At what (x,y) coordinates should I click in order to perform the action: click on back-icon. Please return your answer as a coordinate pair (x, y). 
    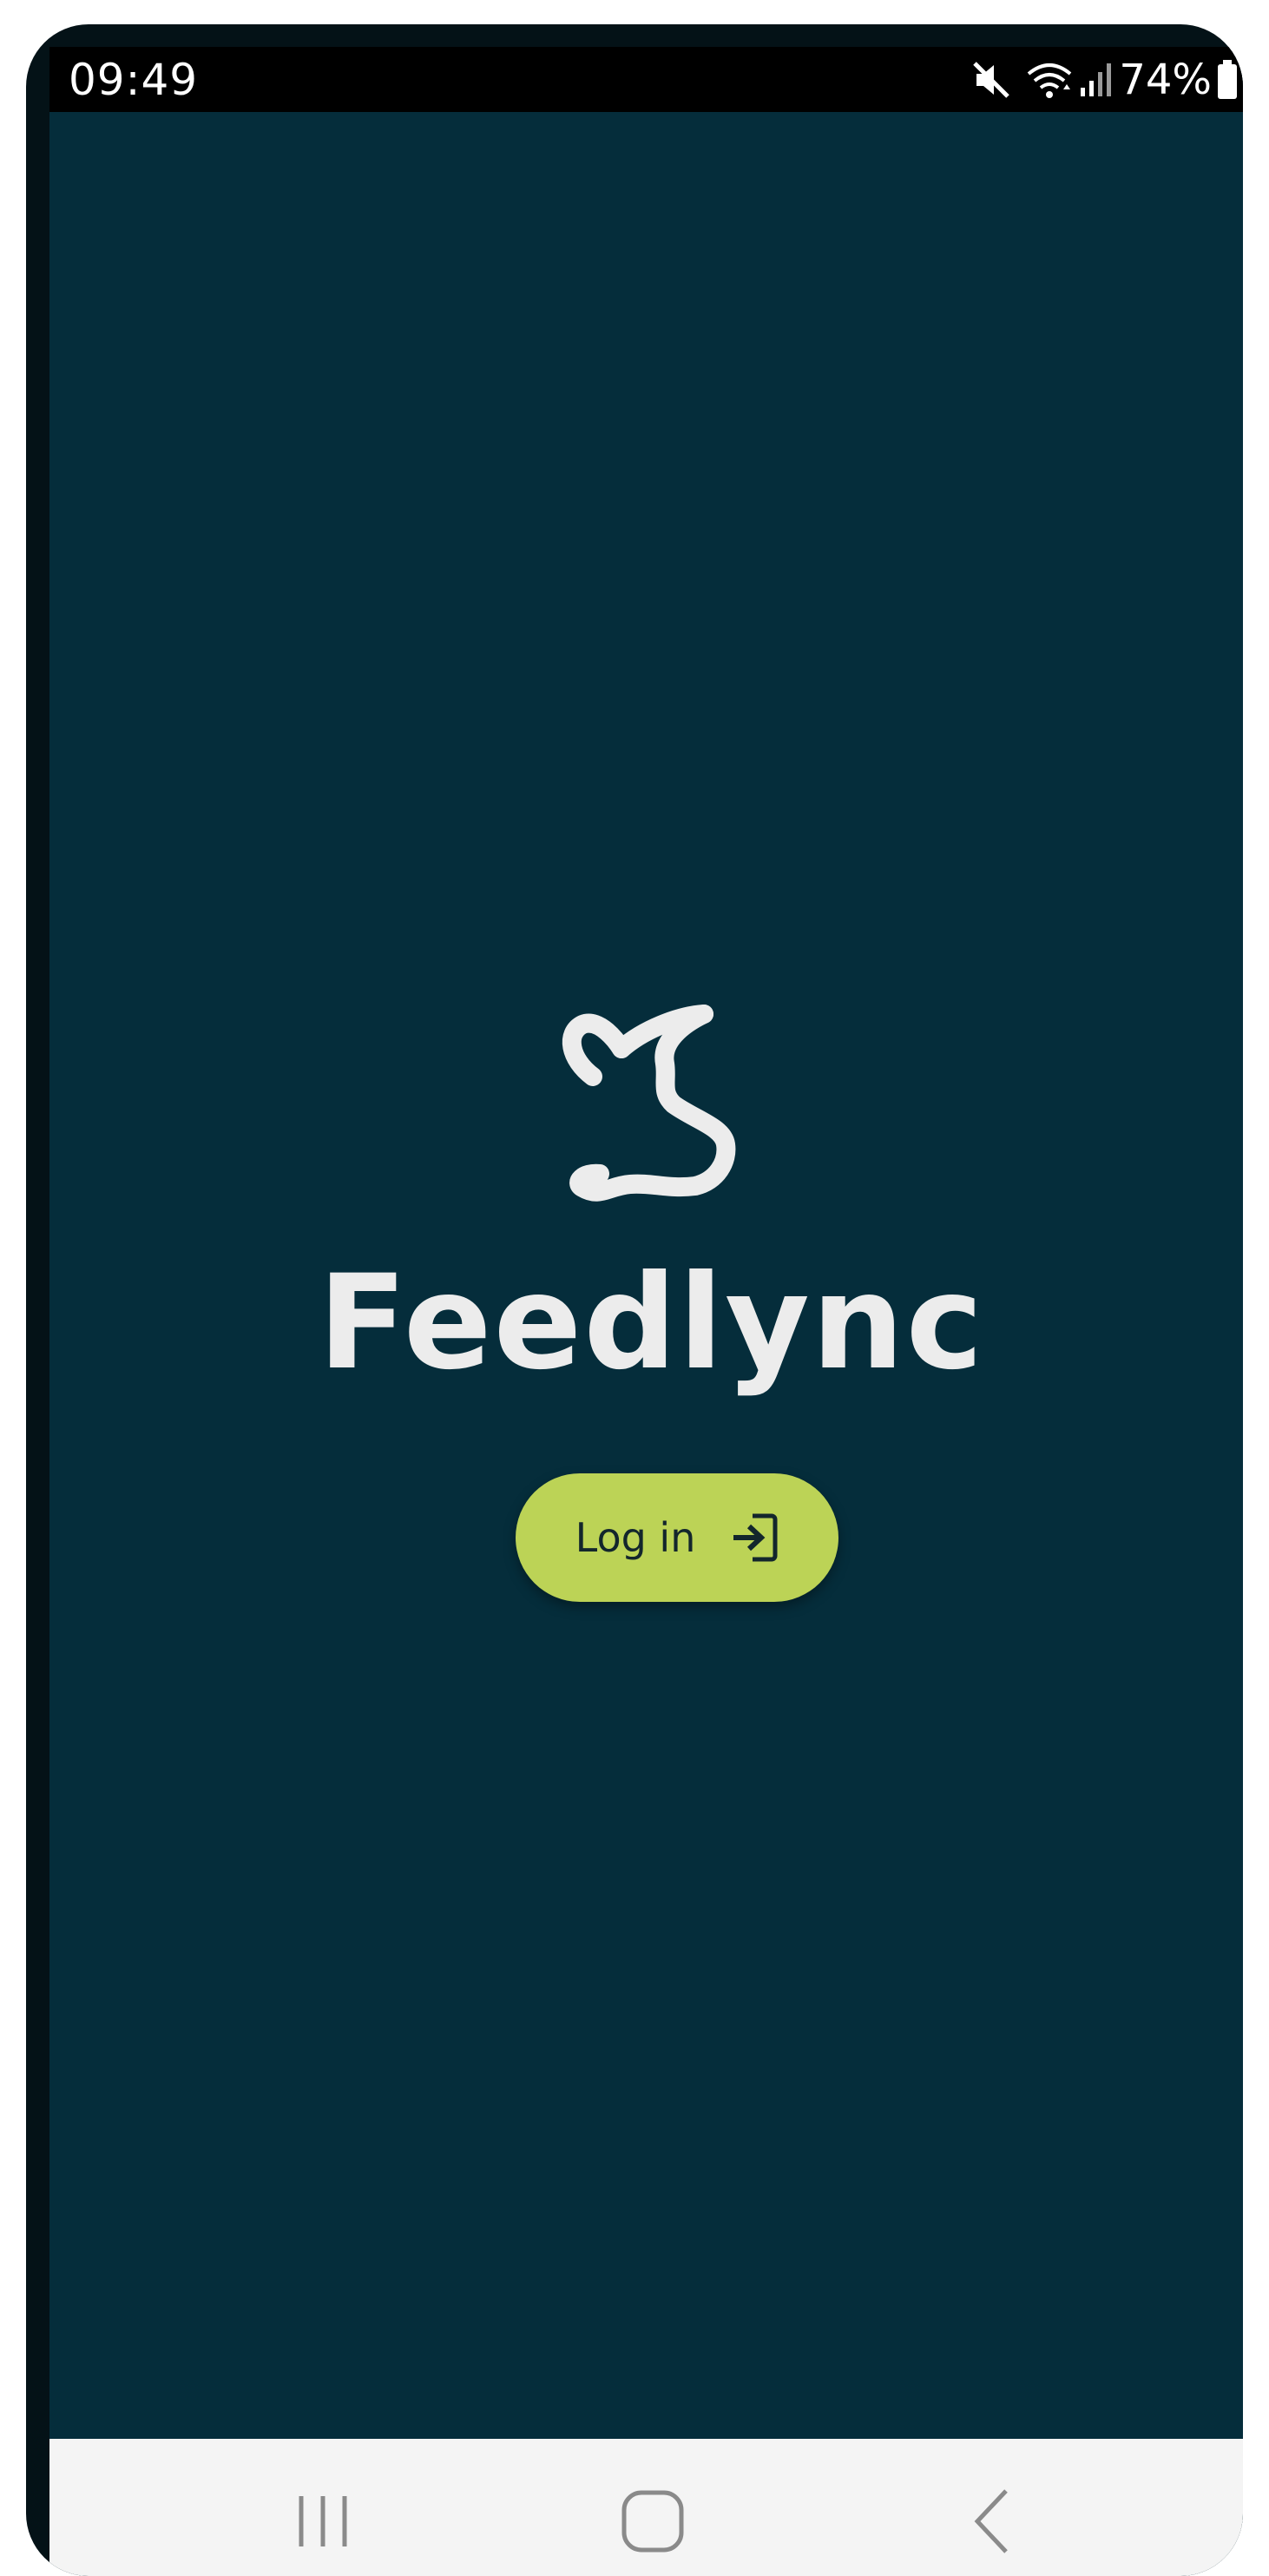
    Looking at the image, I should click on (991, 2521).